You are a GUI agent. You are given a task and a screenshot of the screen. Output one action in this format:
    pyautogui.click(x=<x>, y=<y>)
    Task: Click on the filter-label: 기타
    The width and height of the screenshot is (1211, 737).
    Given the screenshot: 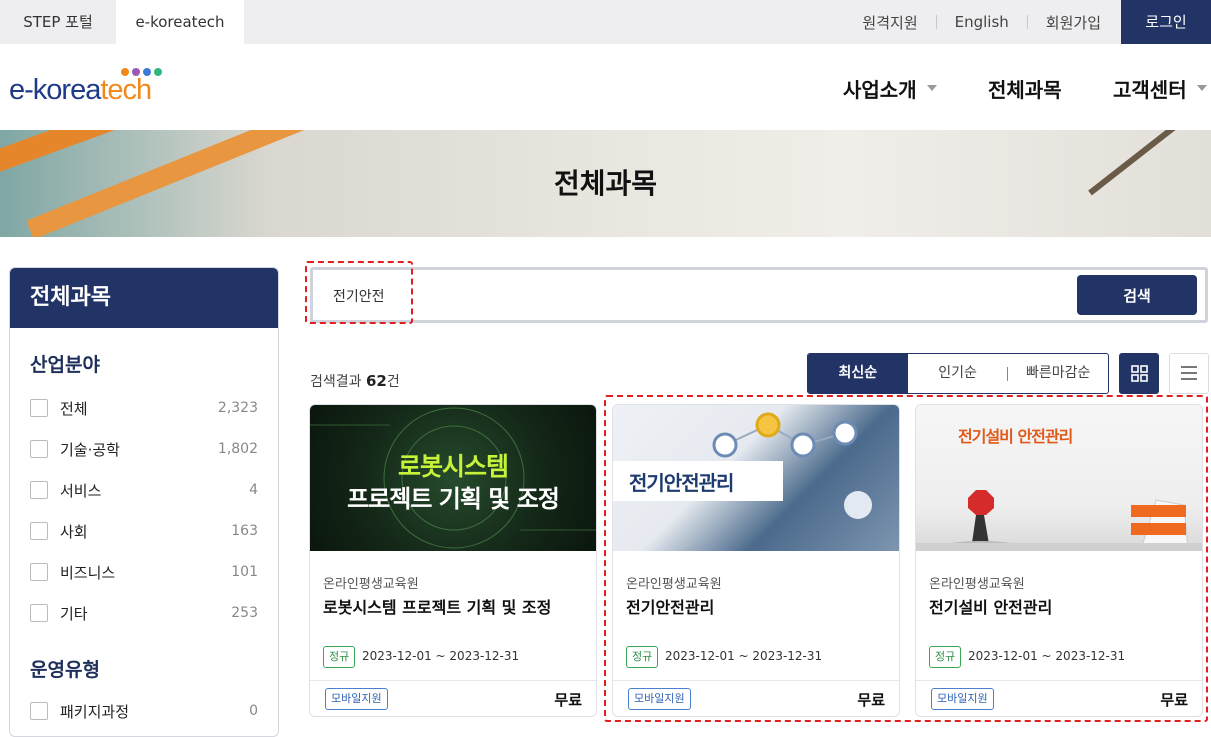 What is the action you would take?
    pyautogui.click(x=74, y=613)
    